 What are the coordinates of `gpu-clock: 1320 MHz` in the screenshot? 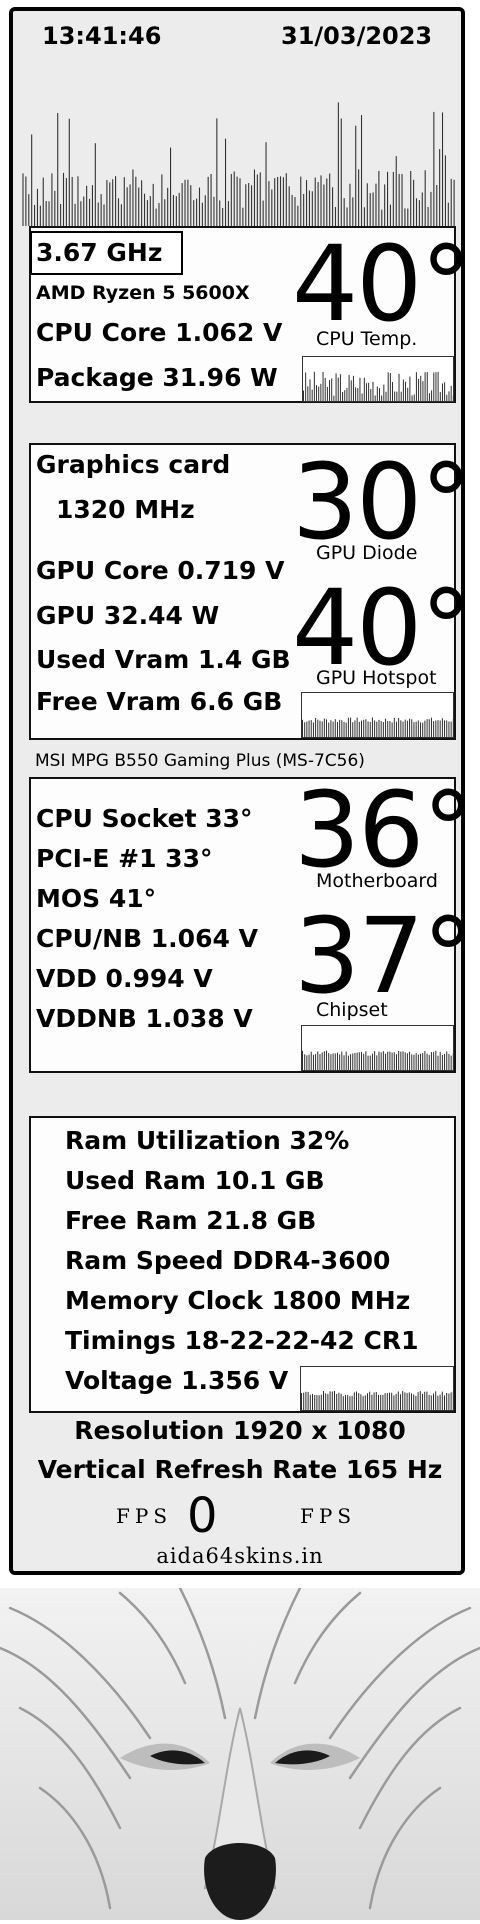 It's located at (125, 509).